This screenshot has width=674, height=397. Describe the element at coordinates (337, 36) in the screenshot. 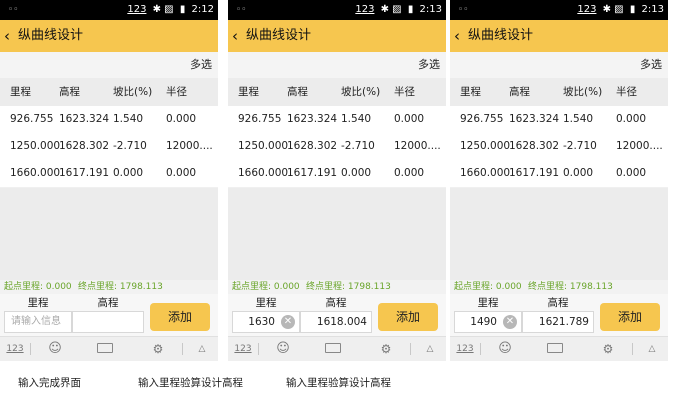

I see `title-bar: ‹ 纵曲线设计` at that location.